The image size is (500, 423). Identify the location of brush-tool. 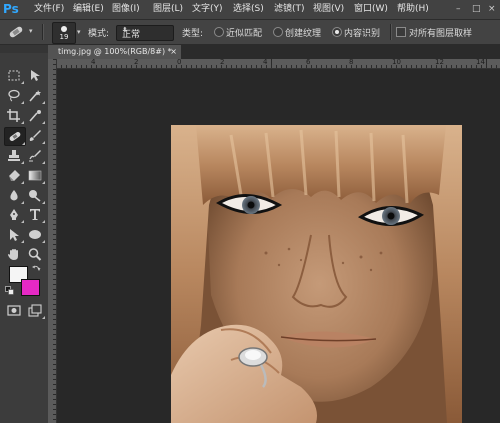
(35, 135).